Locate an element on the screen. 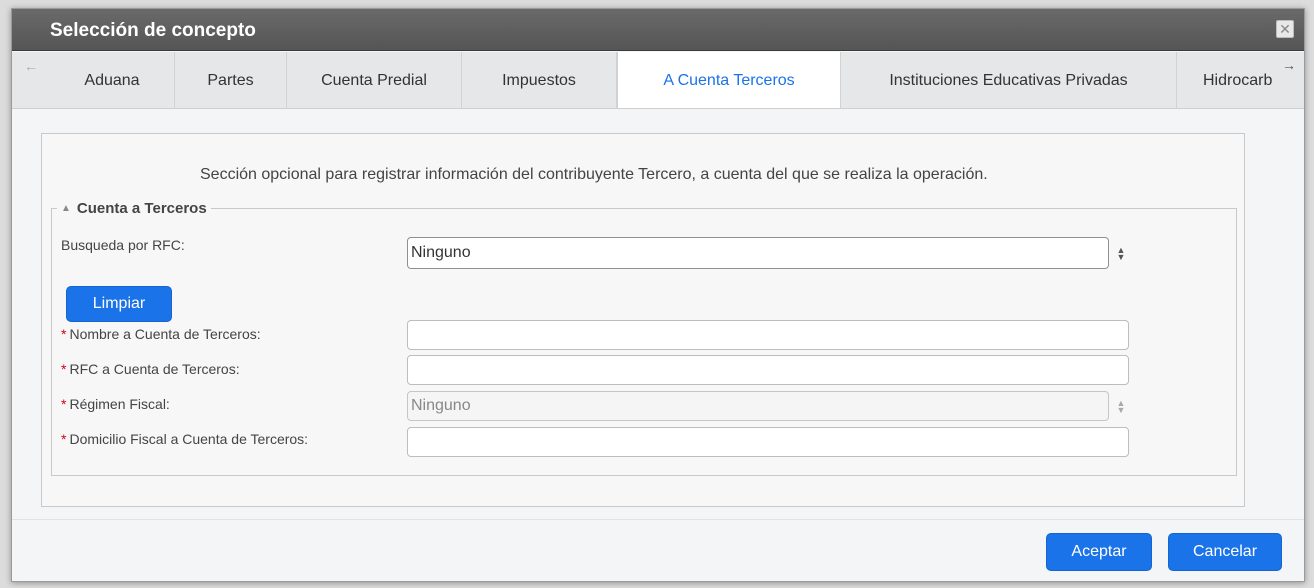 This screenshot has height=588, width=1314. domicilio-label-text: Domicilio Fiscal a Cuenta de Terceros: is located at coordinates (189, 439).